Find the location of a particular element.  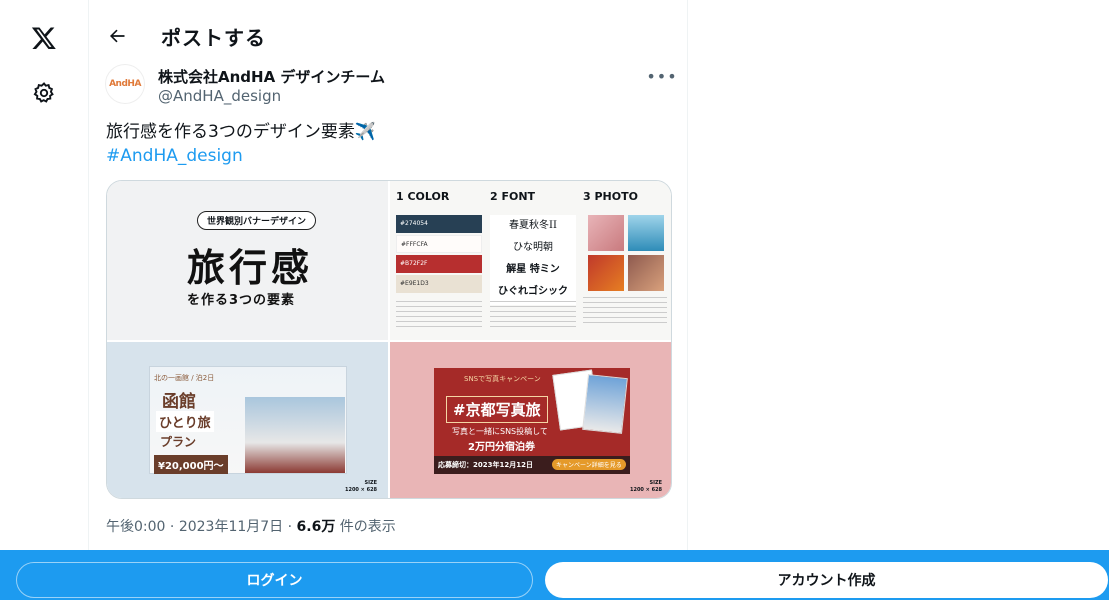

back-arrow-icon is located at coordinates (117, 36).